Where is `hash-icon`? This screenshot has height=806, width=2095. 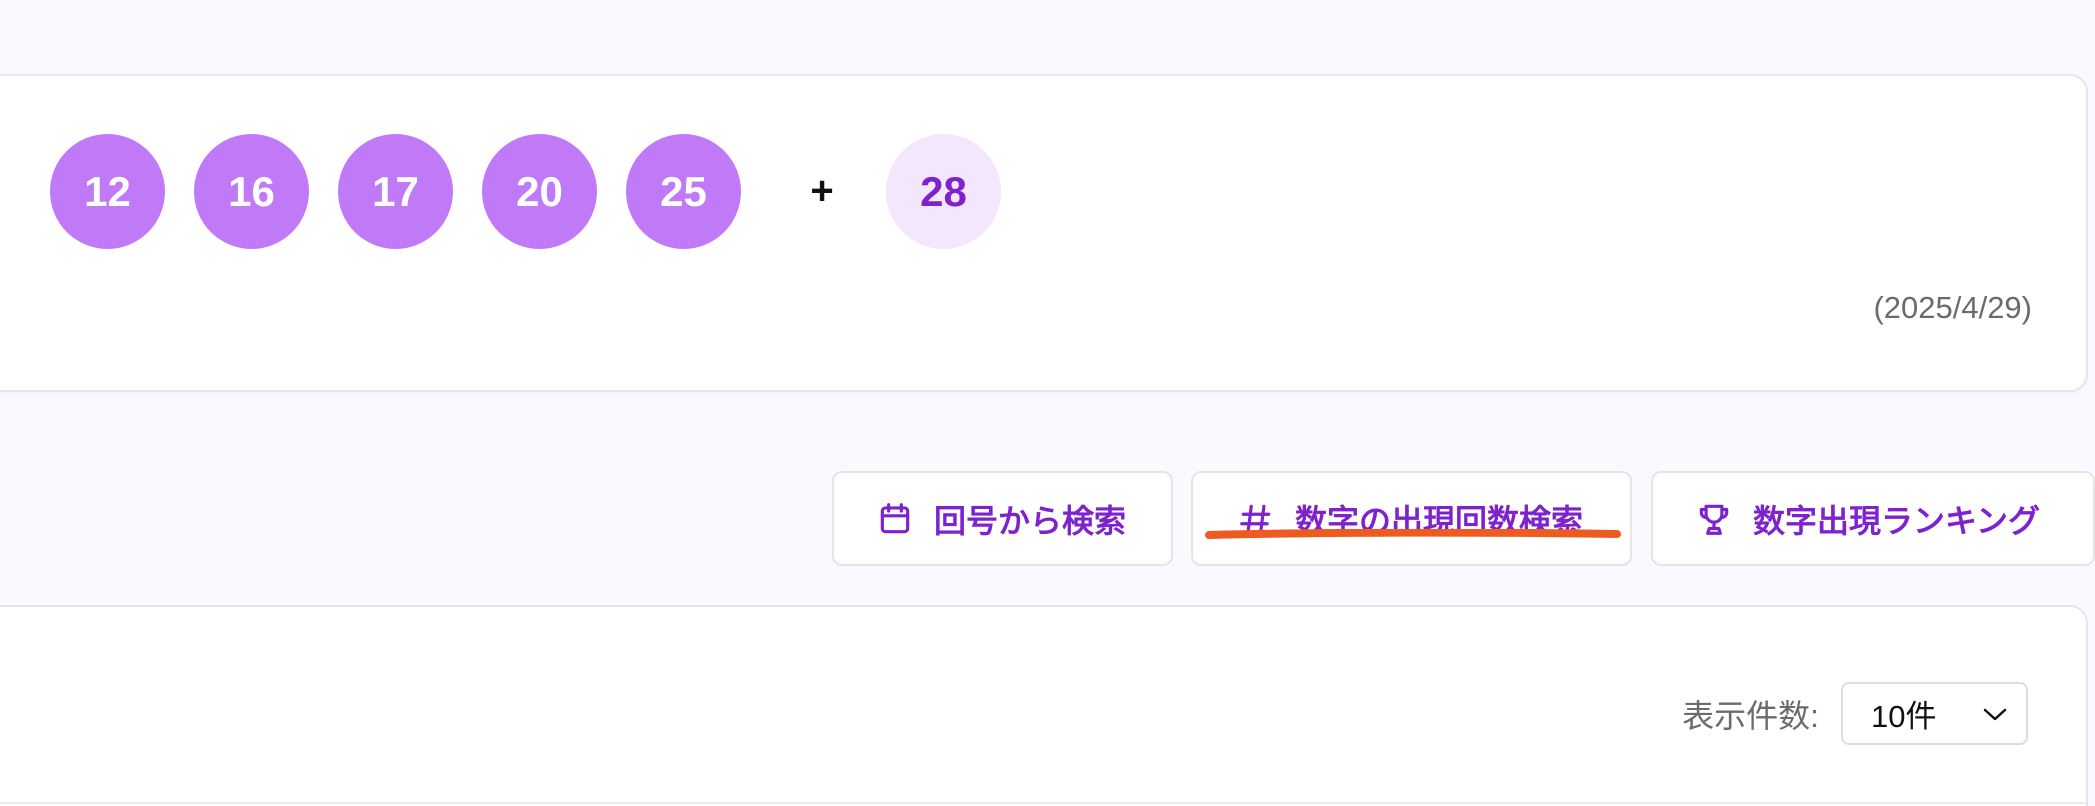 hash-icon is located at coordinates (1256, 519).